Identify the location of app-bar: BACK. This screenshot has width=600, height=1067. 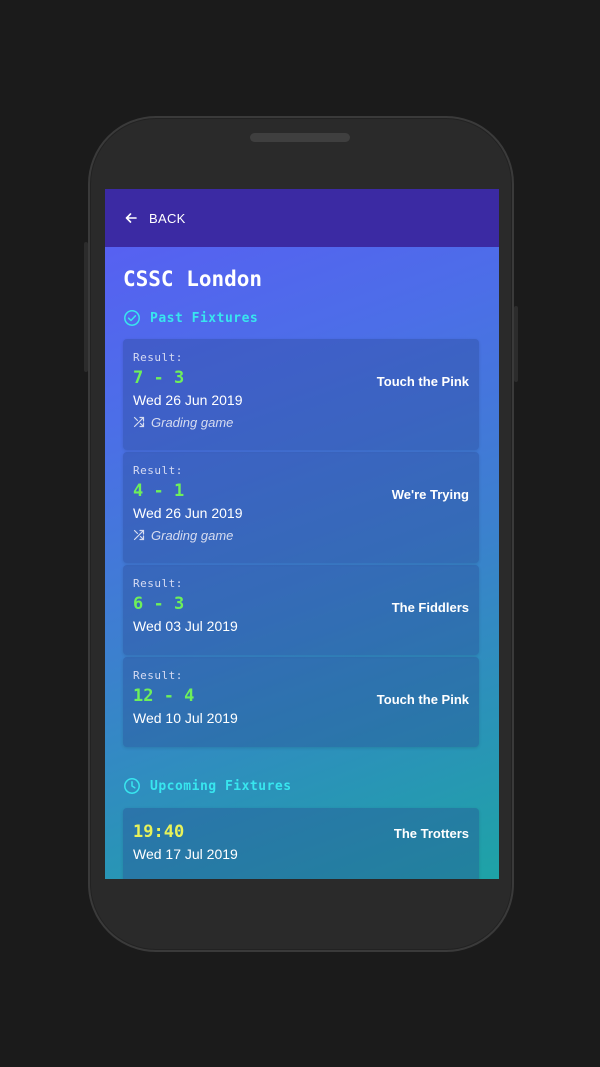
(302, 218).